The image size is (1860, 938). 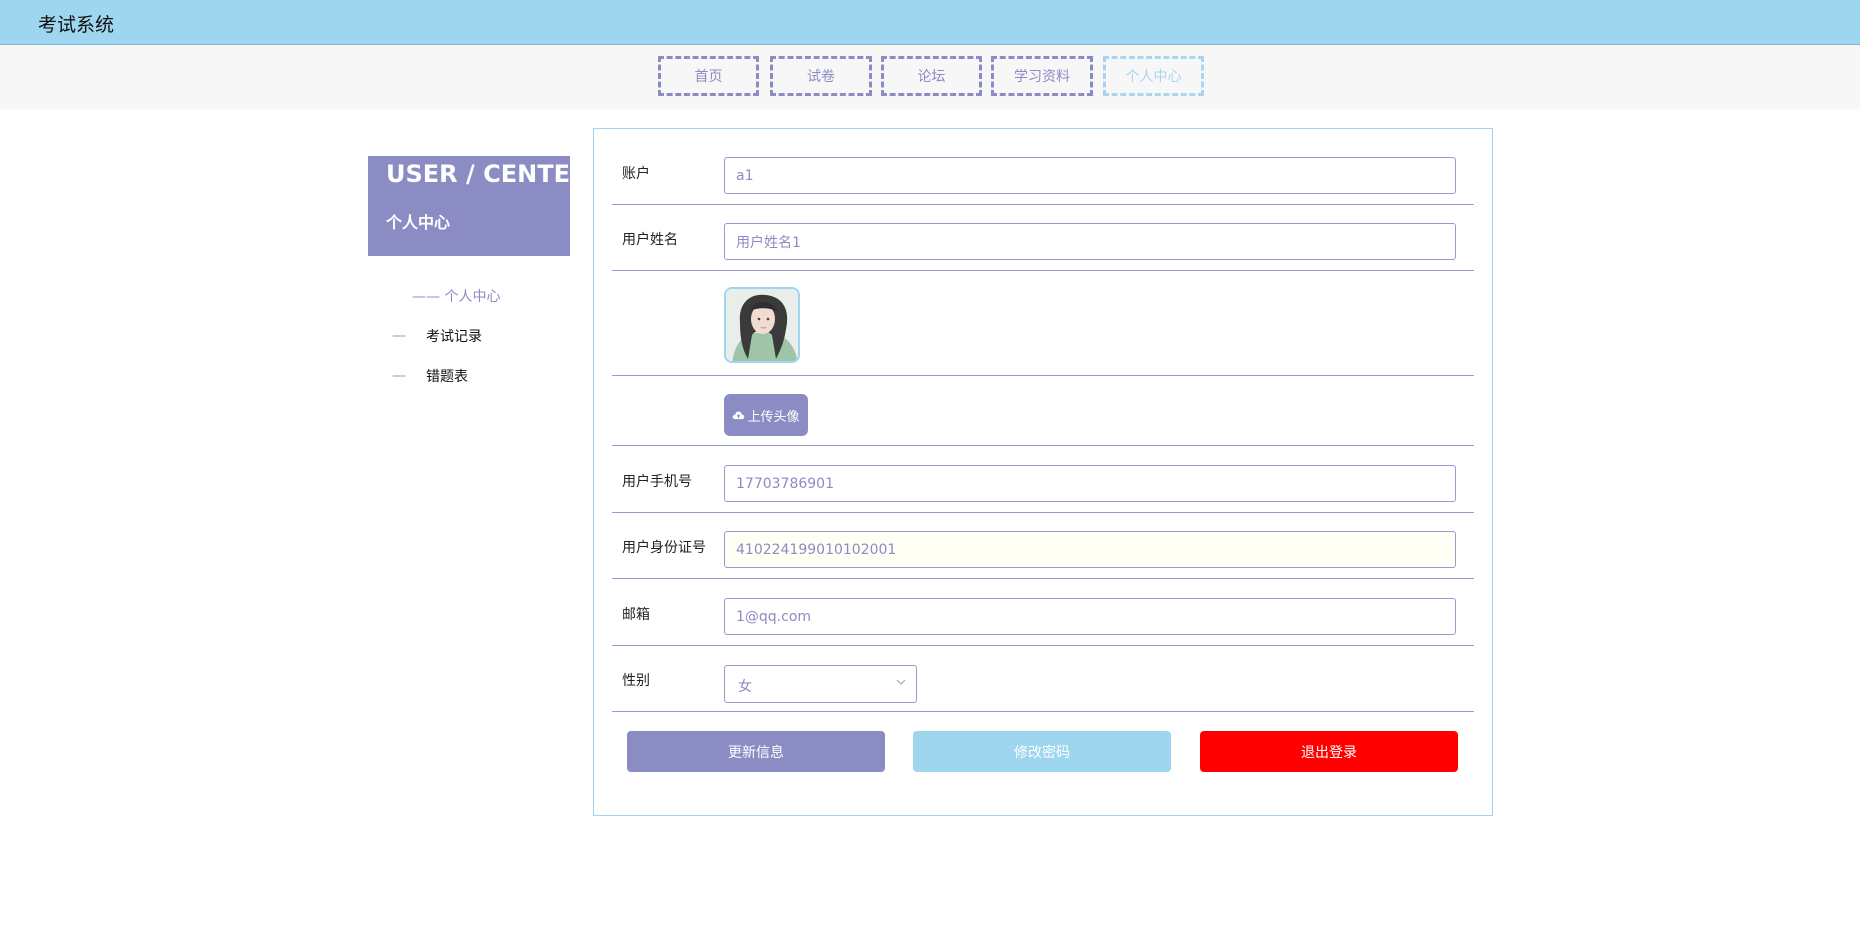 What do you see at coordinates (756, 751) in the screenshot?
I see `update-info-button: 更新信息` at bounding box center [756, 751].